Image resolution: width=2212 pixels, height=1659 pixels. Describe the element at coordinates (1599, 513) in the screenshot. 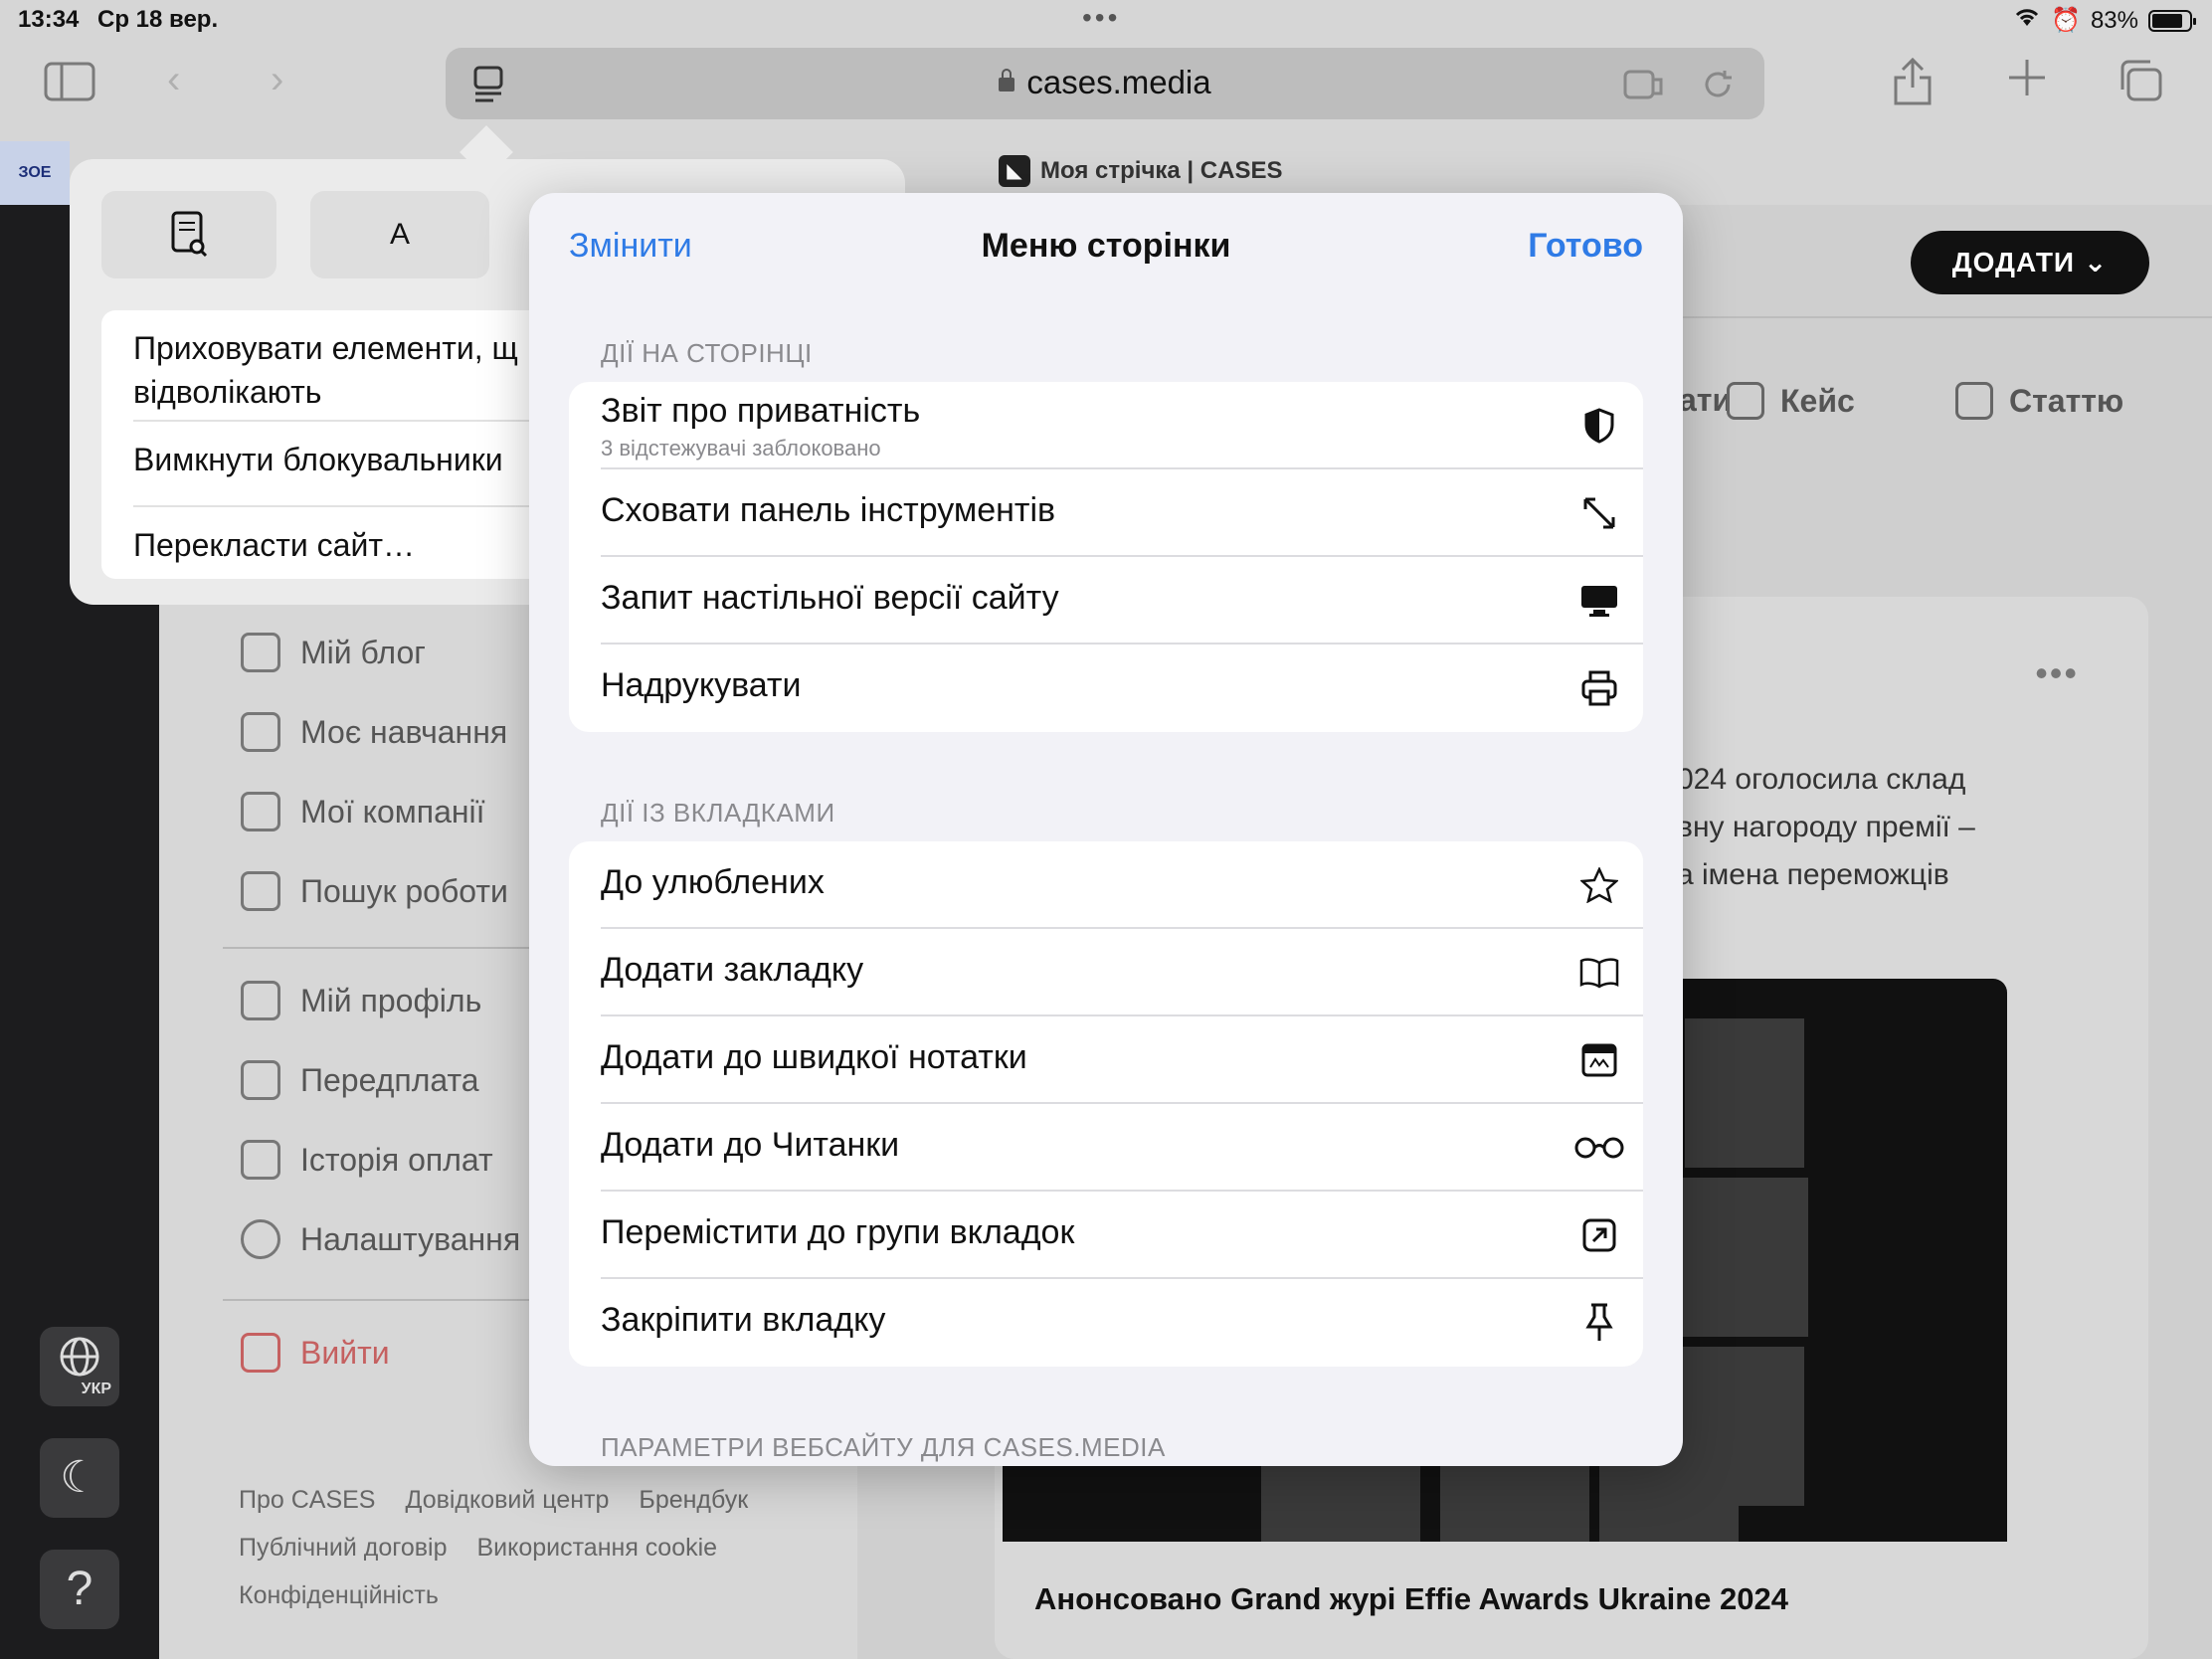

I see `arrows-expand-icon` at that location.